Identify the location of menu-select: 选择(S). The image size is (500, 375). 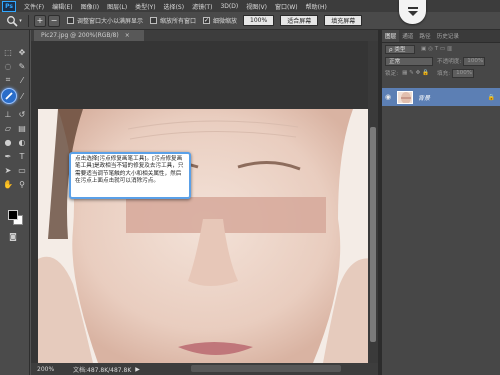
(174, 6).